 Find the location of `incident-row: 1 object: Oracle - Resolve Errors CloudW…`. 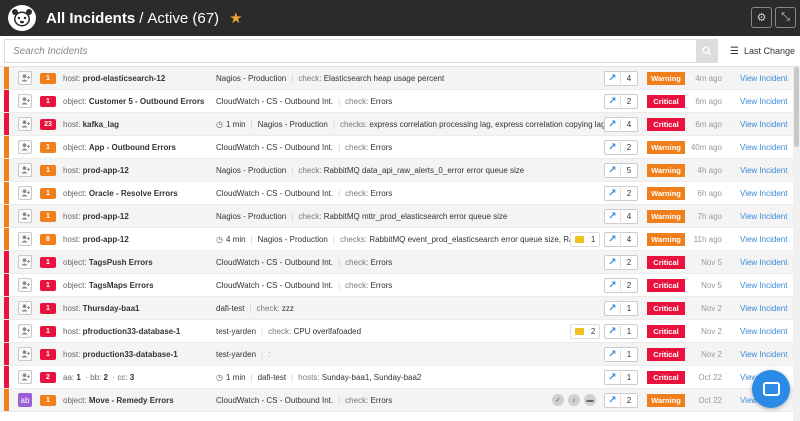

incident-row: 1 object: Oracle - Resolve Errors CloudW… is located at coordinates (396, 193).